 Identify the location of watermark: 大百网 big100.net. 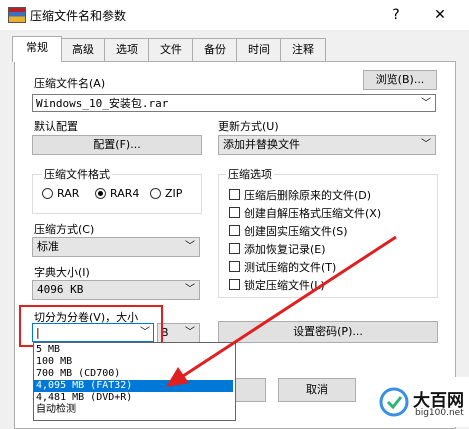
(423, 402).